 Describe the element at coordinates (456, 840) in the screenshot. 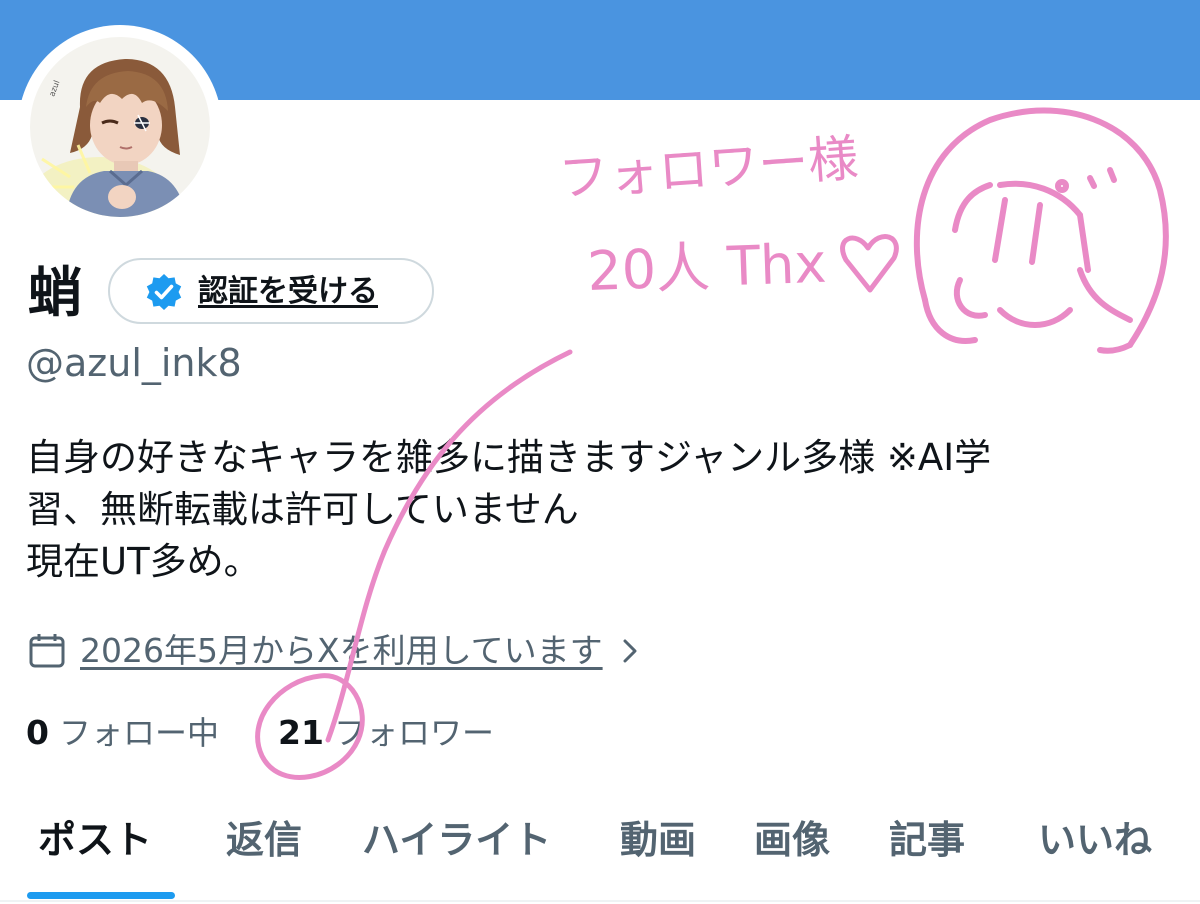

I see `tab-highlights: ハイライト` at that location.